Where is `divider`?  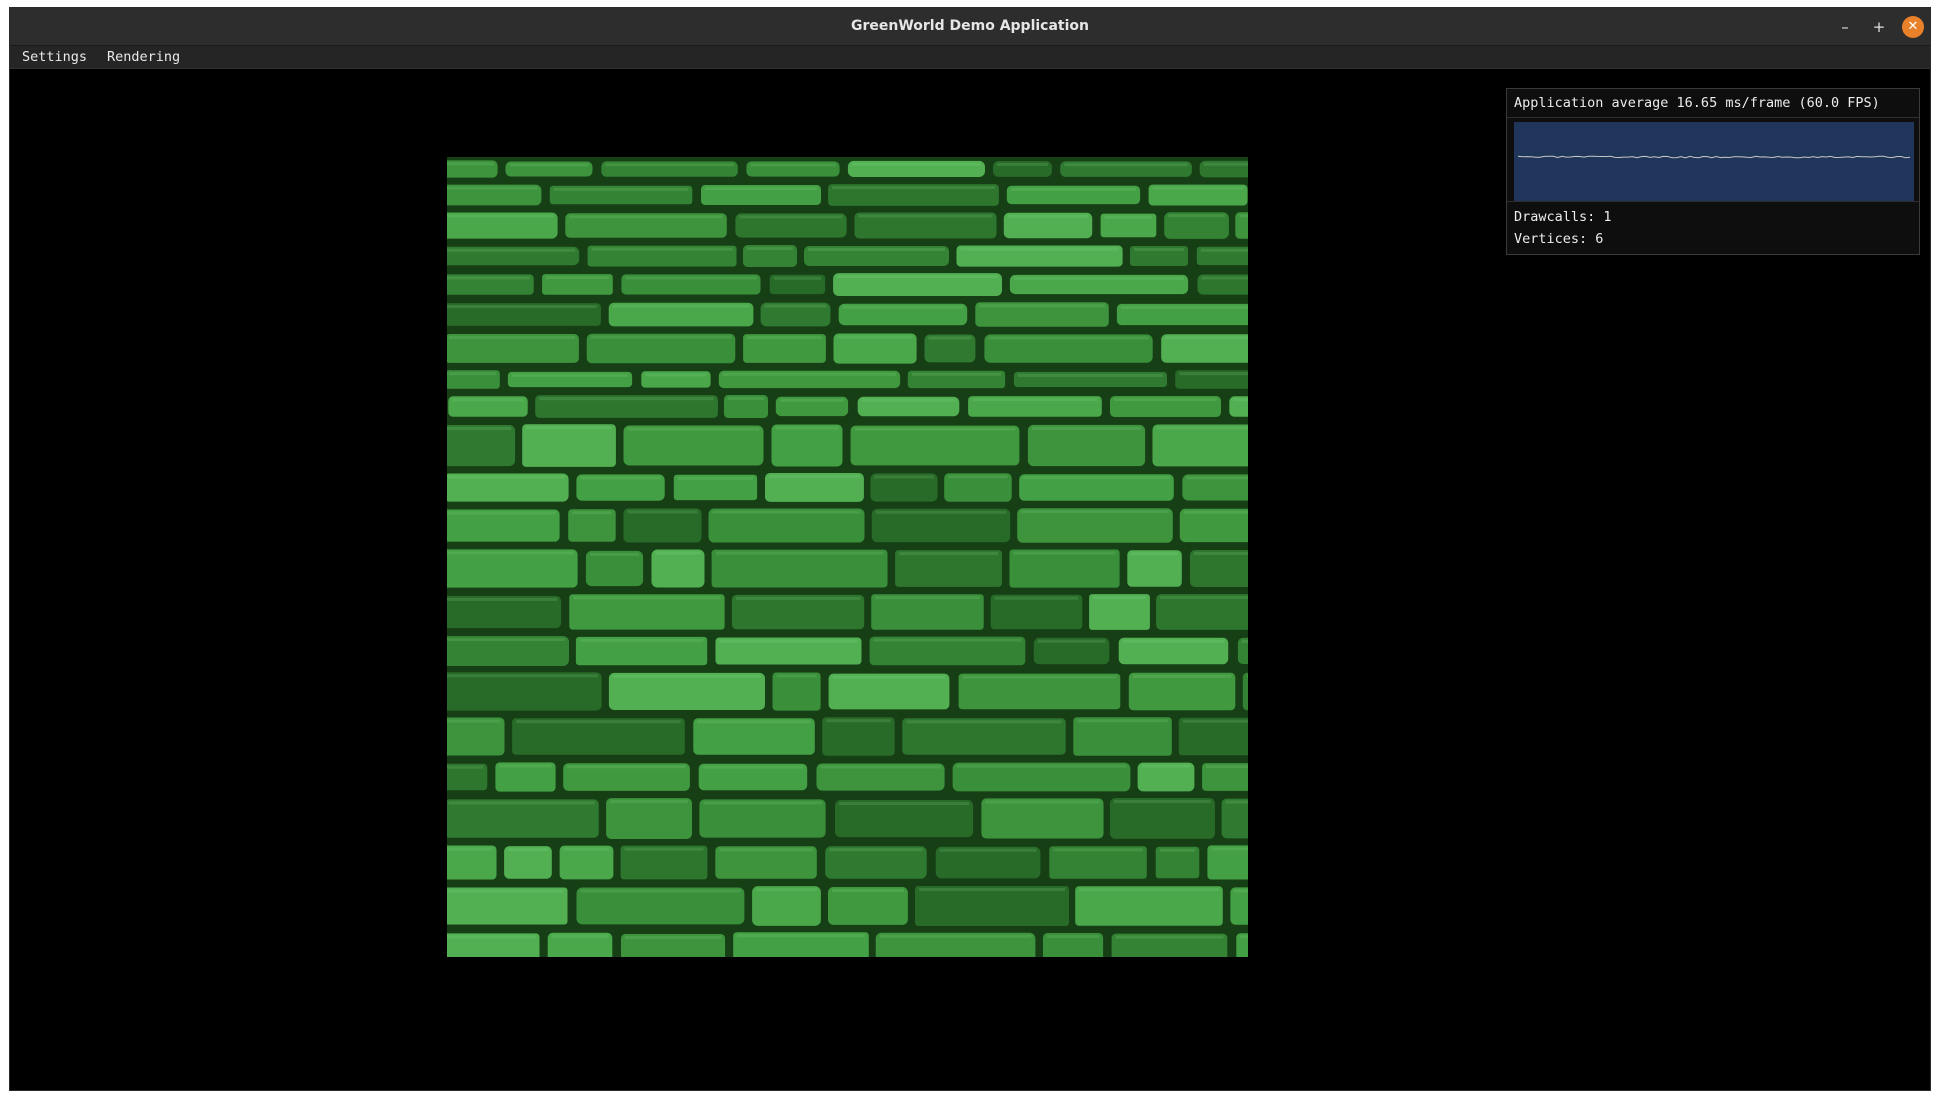 divider is located at coordinates (1713, 117).